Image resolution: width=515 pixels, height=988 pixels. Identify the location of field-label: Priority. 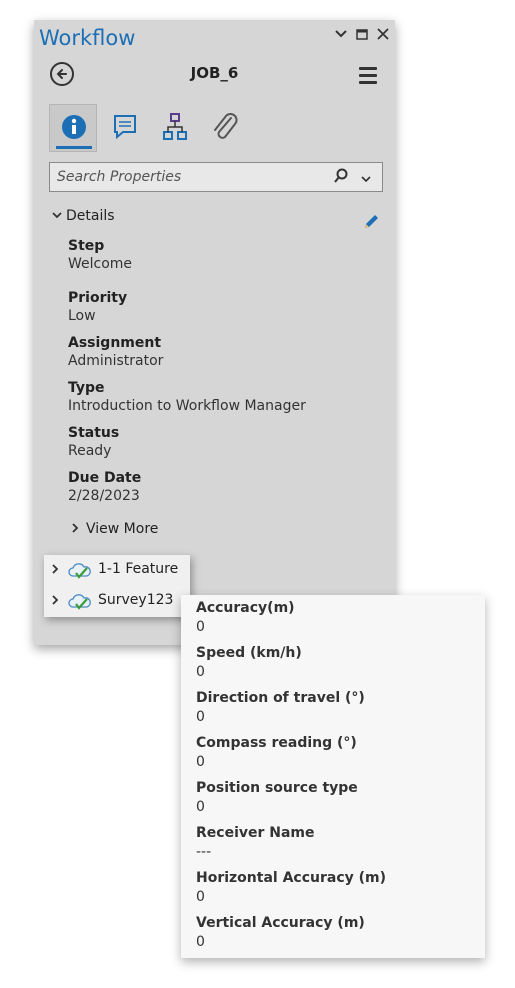
(98, 298).